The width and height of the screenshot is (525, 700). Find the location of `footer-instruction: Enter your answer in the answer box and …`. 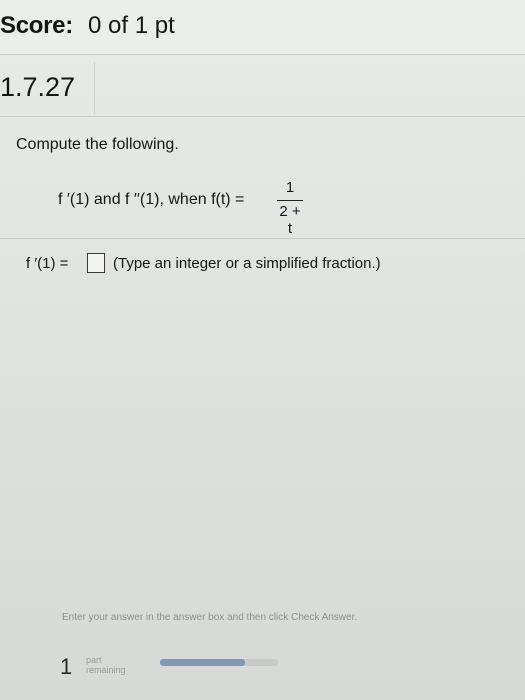

footer-instruction: Enter your answer in the answer box and … is located at coordinates (210, 617).